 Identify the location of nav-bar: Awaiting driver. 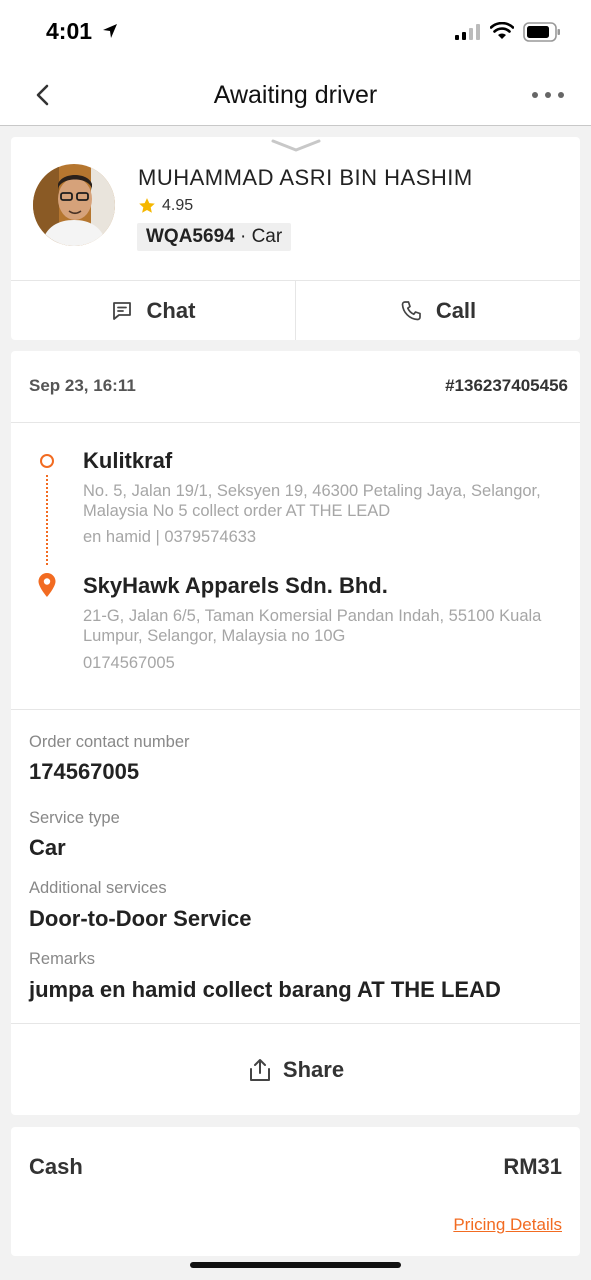
(295, 95).